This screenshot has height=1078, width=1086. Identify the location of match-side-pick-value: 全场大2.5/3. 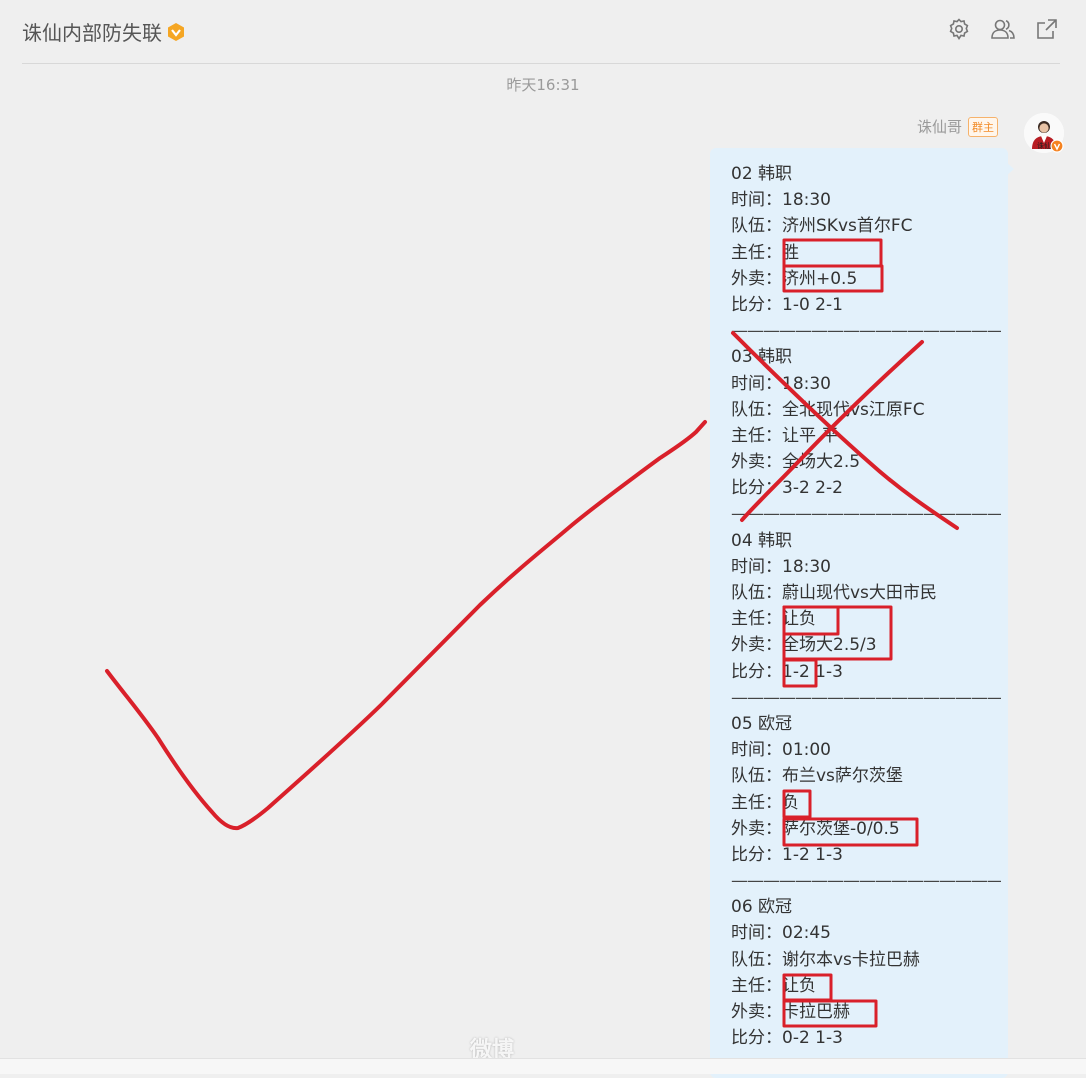
(829, 645).